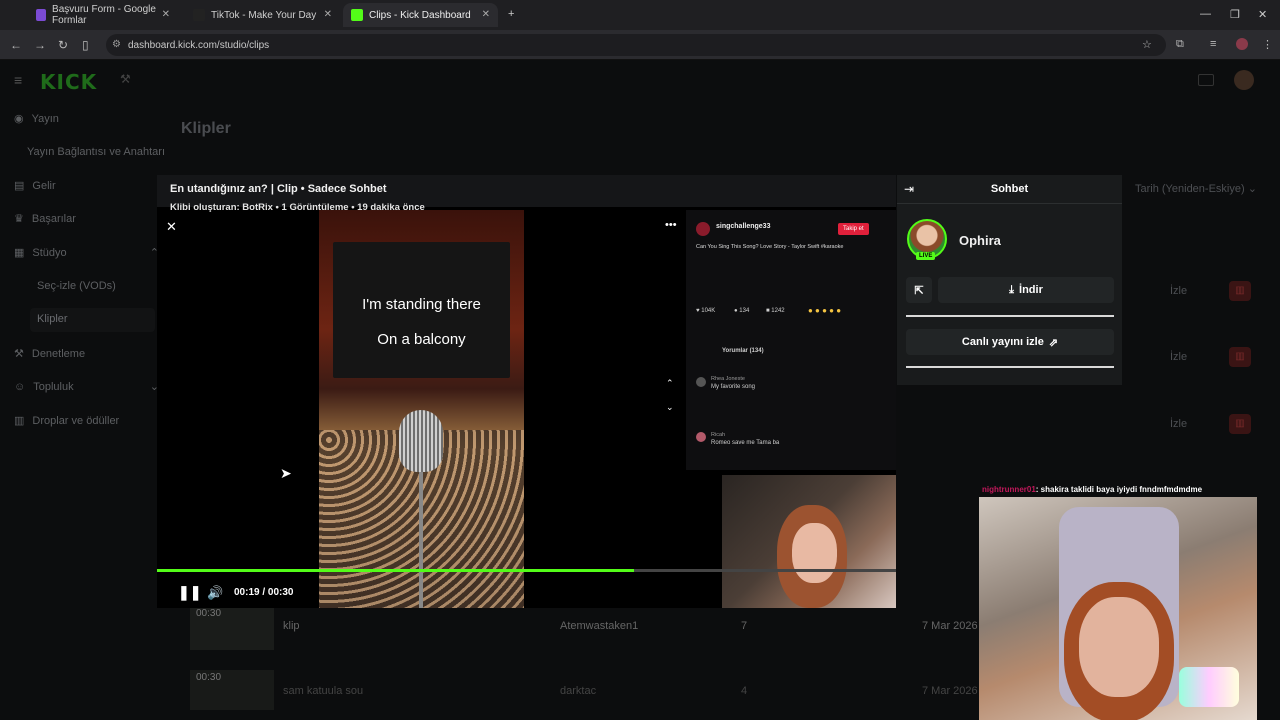  What do you see at coordinates (950, 626) in the screenshot?
I see `clip-date: 7 Mar 2026` at bounding box center [950, 626].